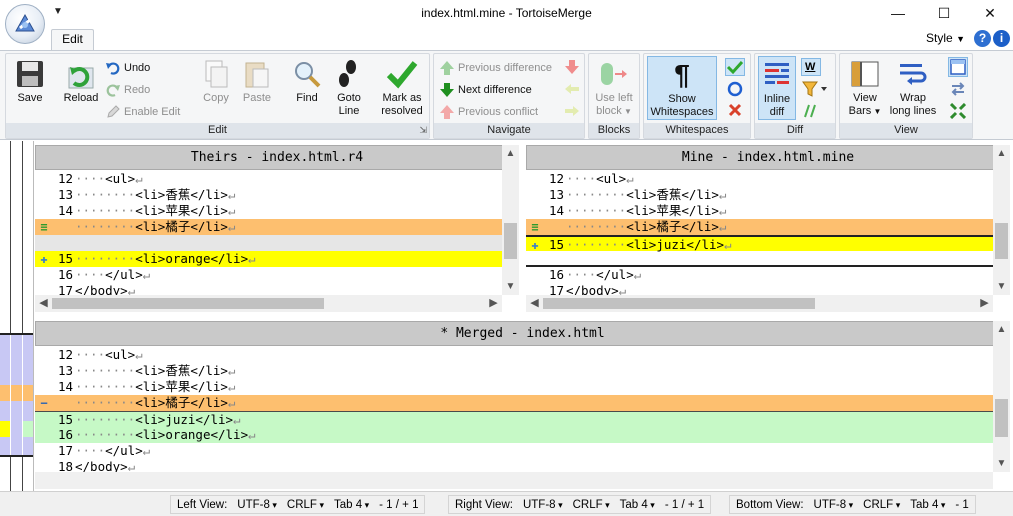  Describe the element at coordinates (514, 435) in the screenshot. I see `code-line: 16 ········<li>orange</li>↵` at that location.